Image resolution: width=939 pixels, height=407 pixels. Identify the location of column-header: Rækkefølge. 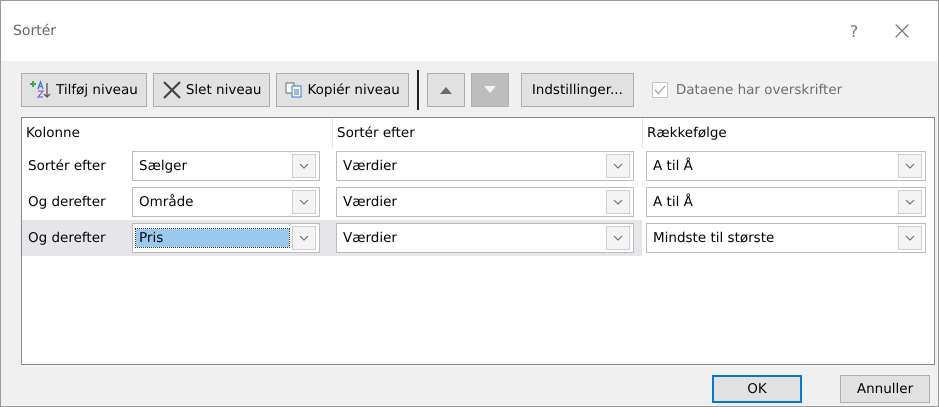
(687, 133).